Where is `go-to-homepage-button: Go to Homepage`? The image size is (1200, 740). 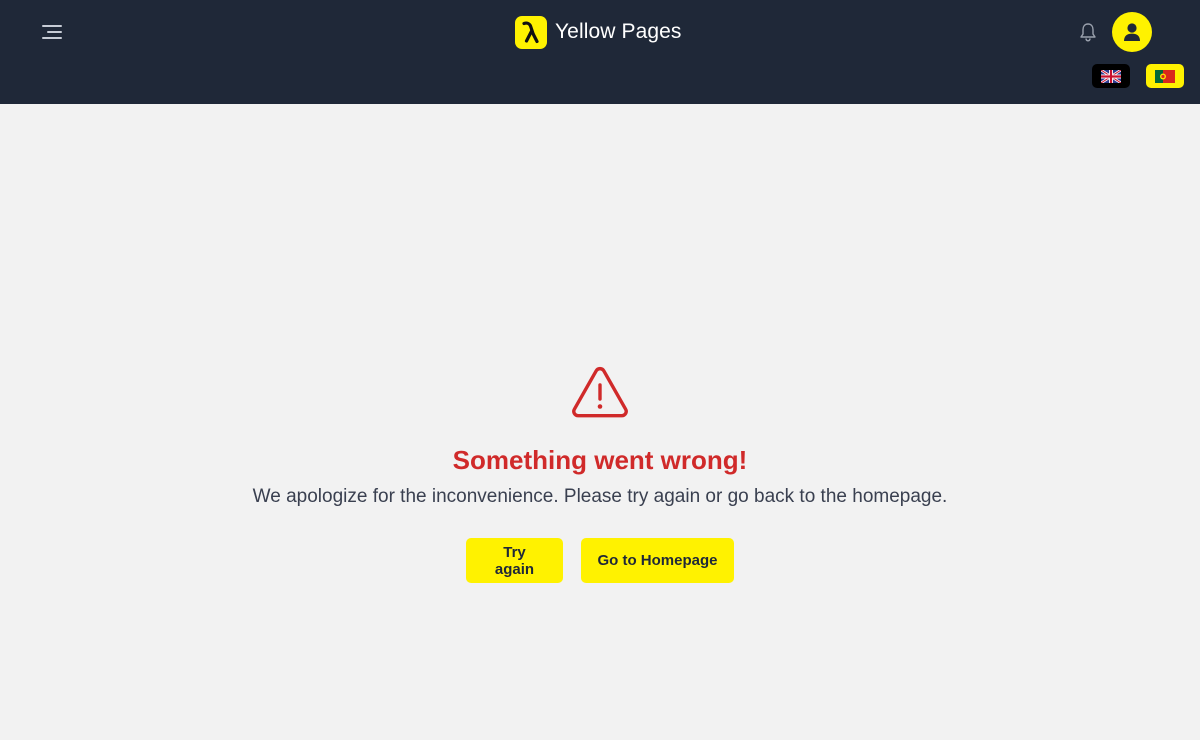
go-to-homepage-button: Go to Homepage is located at coordinates (657, 560).